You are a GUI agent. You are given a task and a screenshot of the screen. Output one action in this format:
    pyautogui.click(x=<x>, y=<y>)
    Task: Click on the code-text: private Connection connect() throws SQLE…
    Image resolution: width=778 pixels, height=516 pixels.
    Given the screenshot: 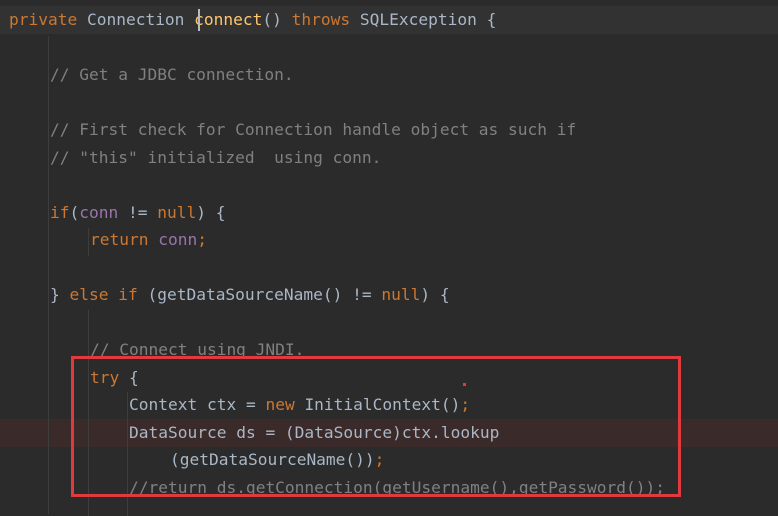 What is the action you would take?
    pyautogui.click(x=252, y=20)
    